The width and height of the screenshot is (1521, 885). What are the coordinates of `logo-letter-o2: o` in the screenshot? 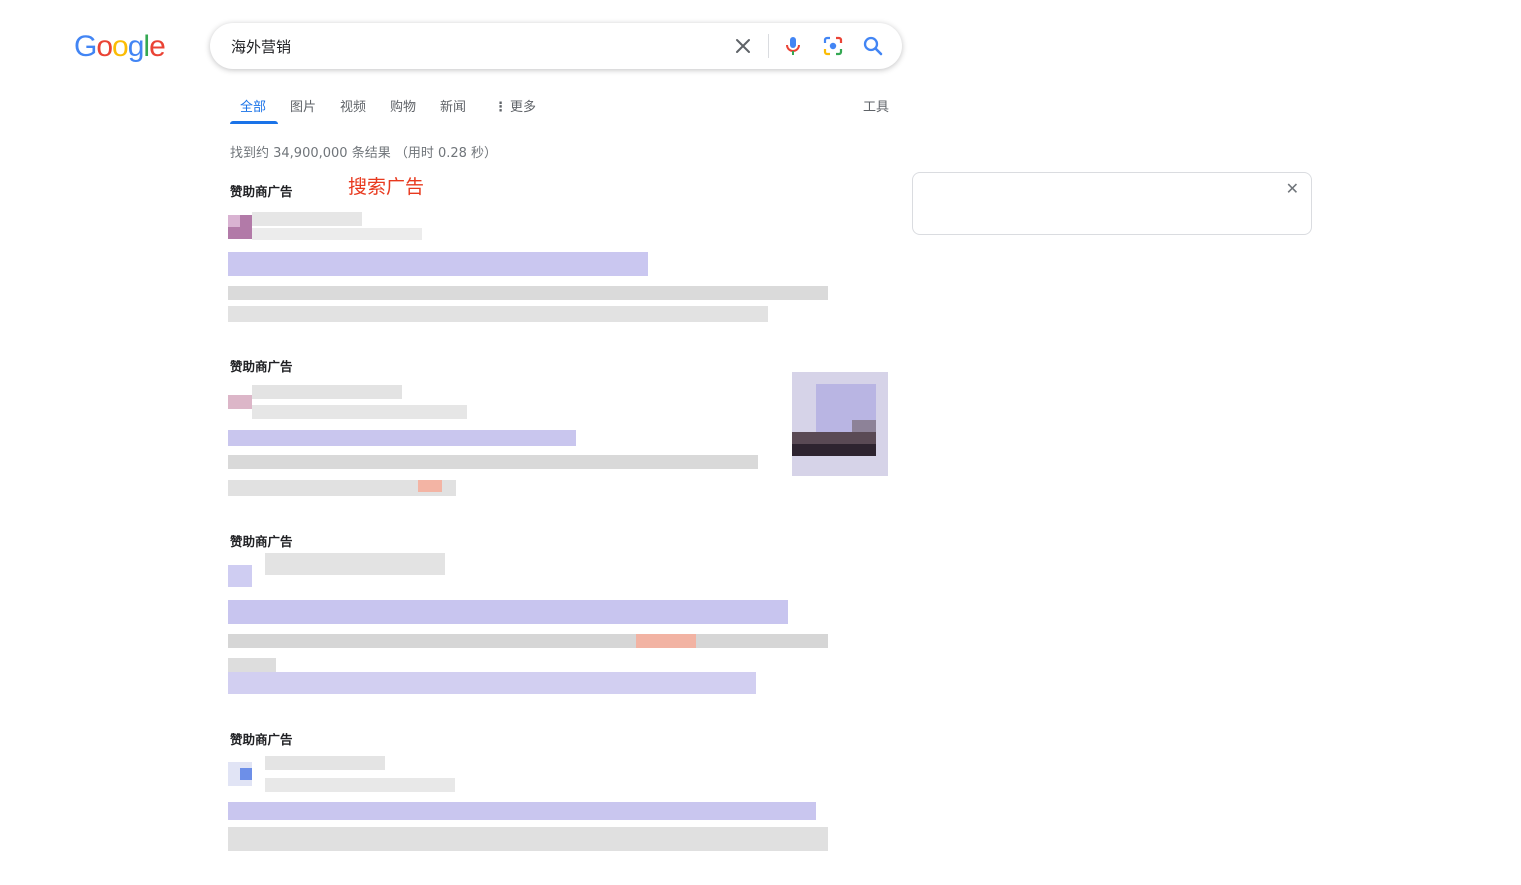 It's located at (120, 46).